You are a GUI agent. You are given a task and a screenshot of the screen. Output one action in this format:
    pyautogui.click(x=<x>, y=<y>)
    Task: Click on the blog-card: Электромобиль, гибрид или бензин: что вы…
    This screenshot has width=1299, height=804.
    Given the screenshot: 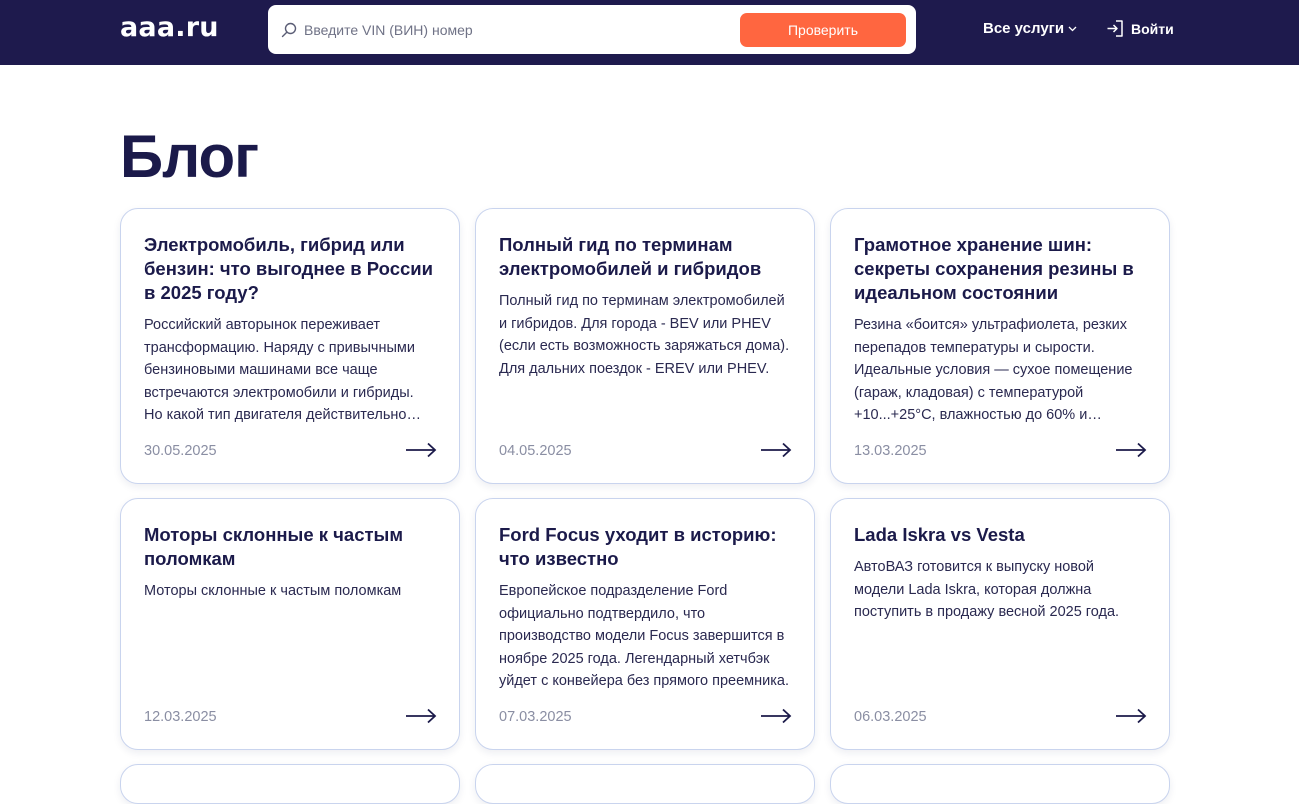 What is the action you would take?
    pyautogui.click(x=290, y=346)
    